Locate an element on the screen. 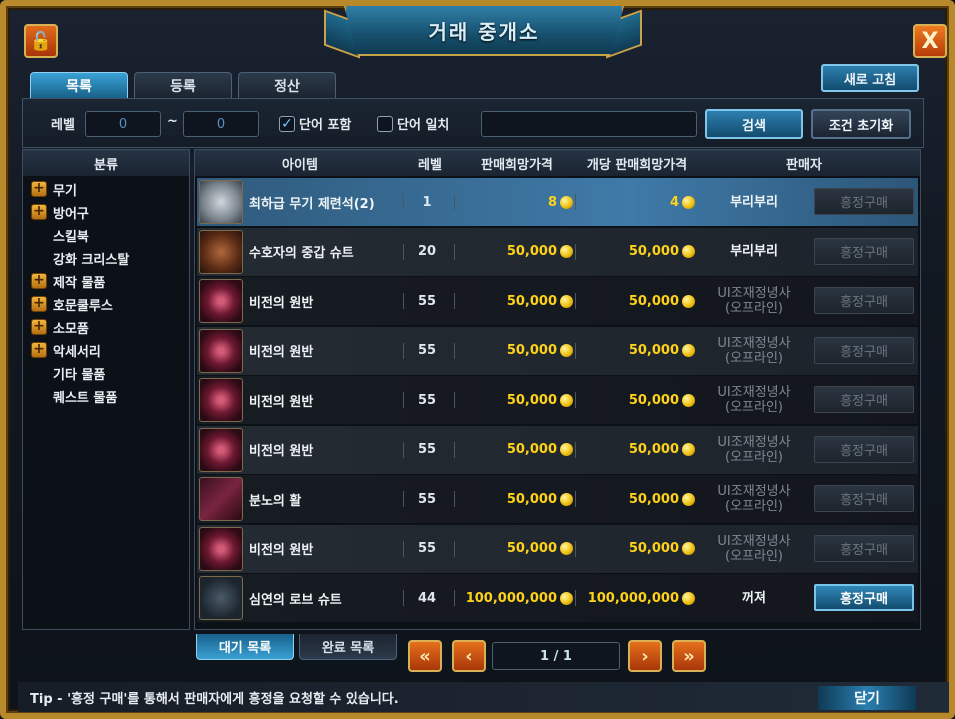  unit-price-value: 100,000,000 is located at coordinates (633, 598).